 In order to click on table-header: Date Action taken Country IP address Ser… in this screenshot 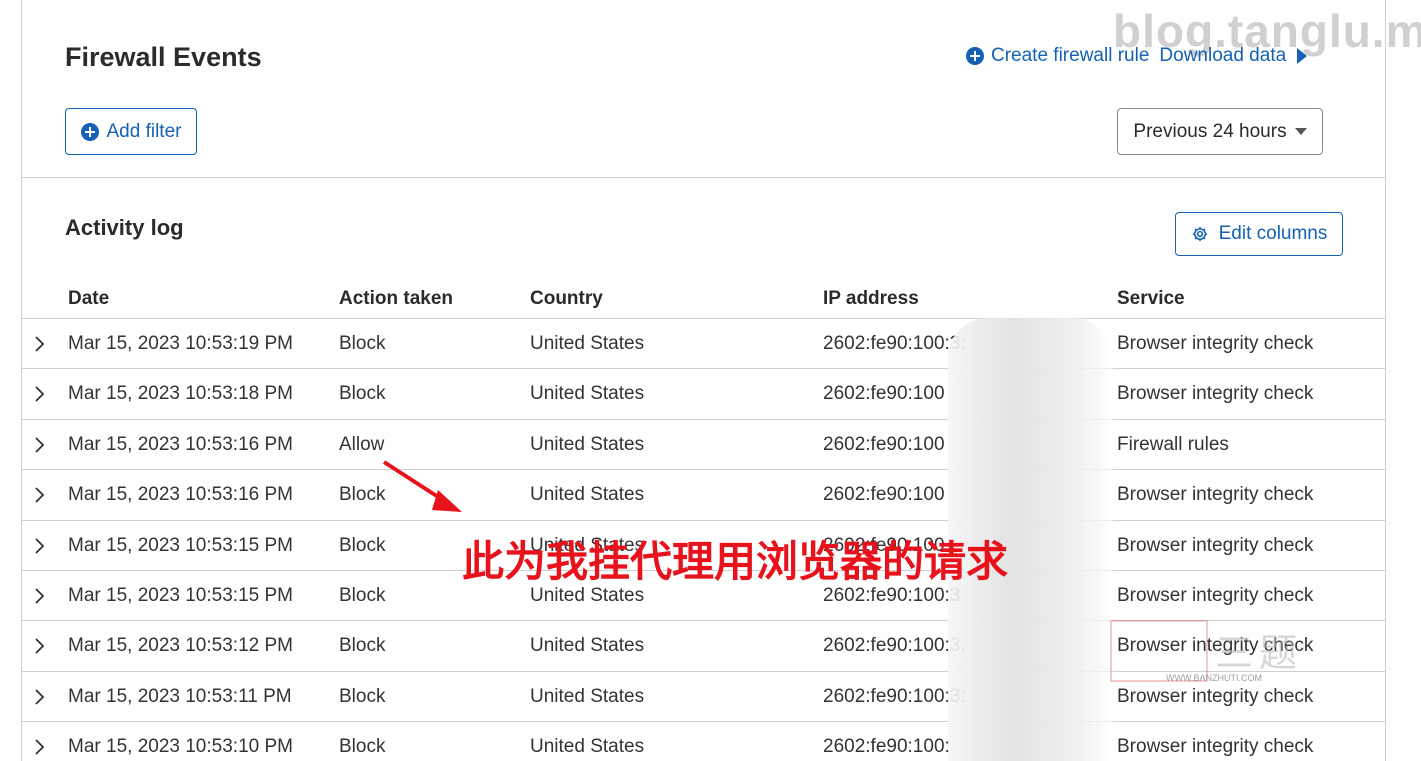, I will do `click(703, 298)`.